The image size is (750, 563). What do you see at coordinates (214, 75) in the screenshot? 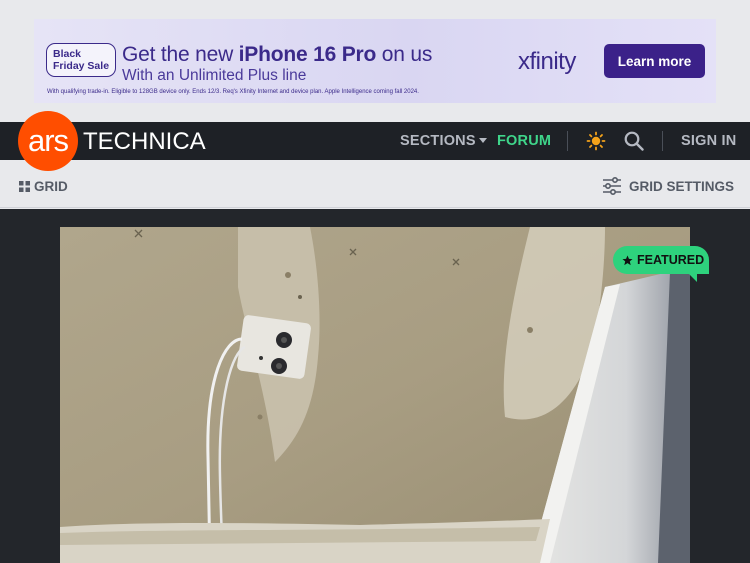
I see `ad-subline: With an Unlimited Plus line` at bounding box center [214, 75].